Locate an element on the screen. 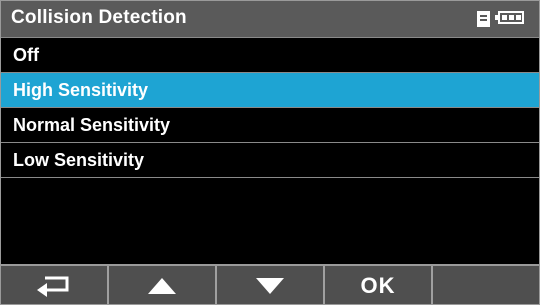 This screenshot has width=540, height=305. battery-icon is located at coordinates (509, 17).